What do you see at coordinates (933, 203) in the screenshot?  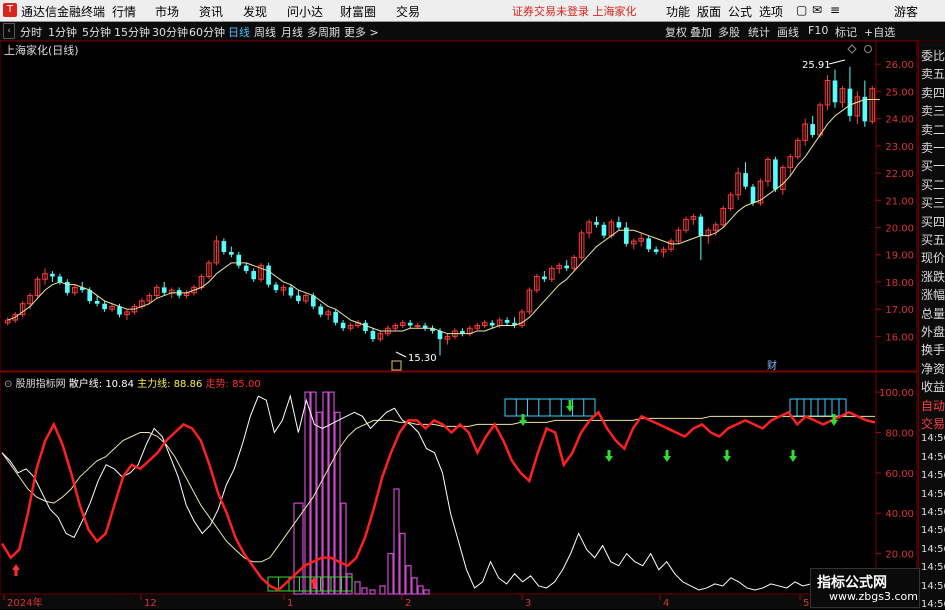 I see `quote-panel-item: 买三` at bounding box center [933, 203].